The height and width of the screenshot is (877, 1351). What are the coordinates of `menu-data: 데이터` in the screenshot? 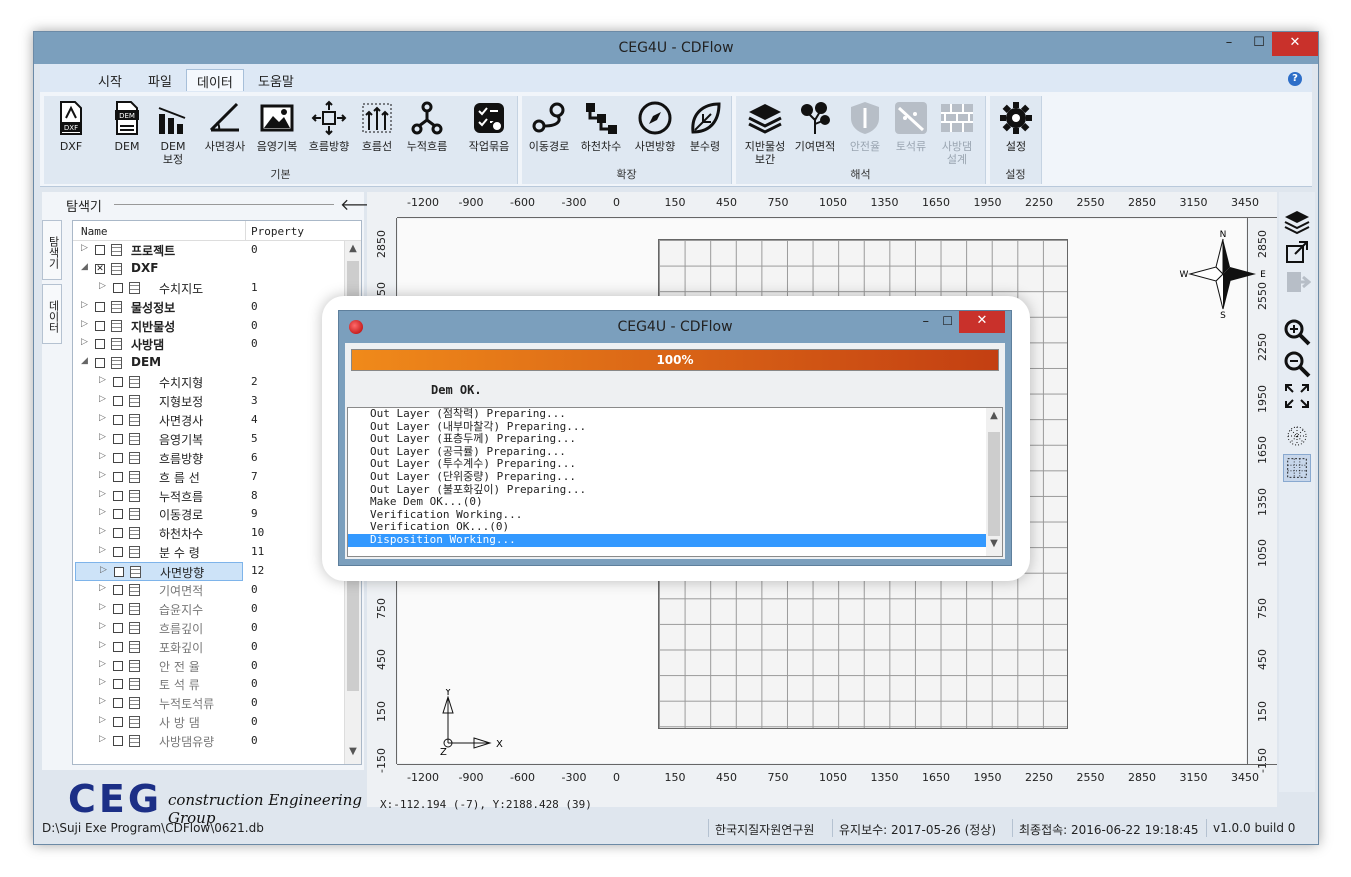 It's located at (215, 80).